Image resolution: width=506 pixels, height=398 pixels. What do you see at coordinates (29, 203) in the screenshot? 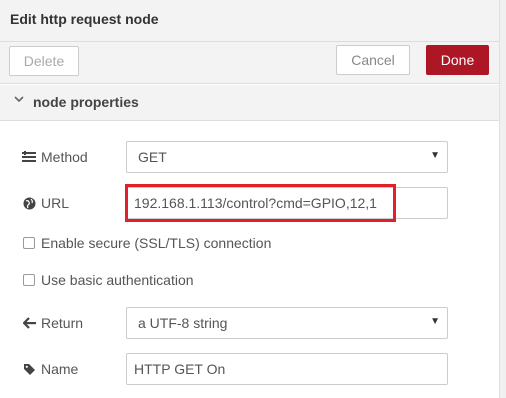
I see `globe-icon` at bounding box center [29, 203].